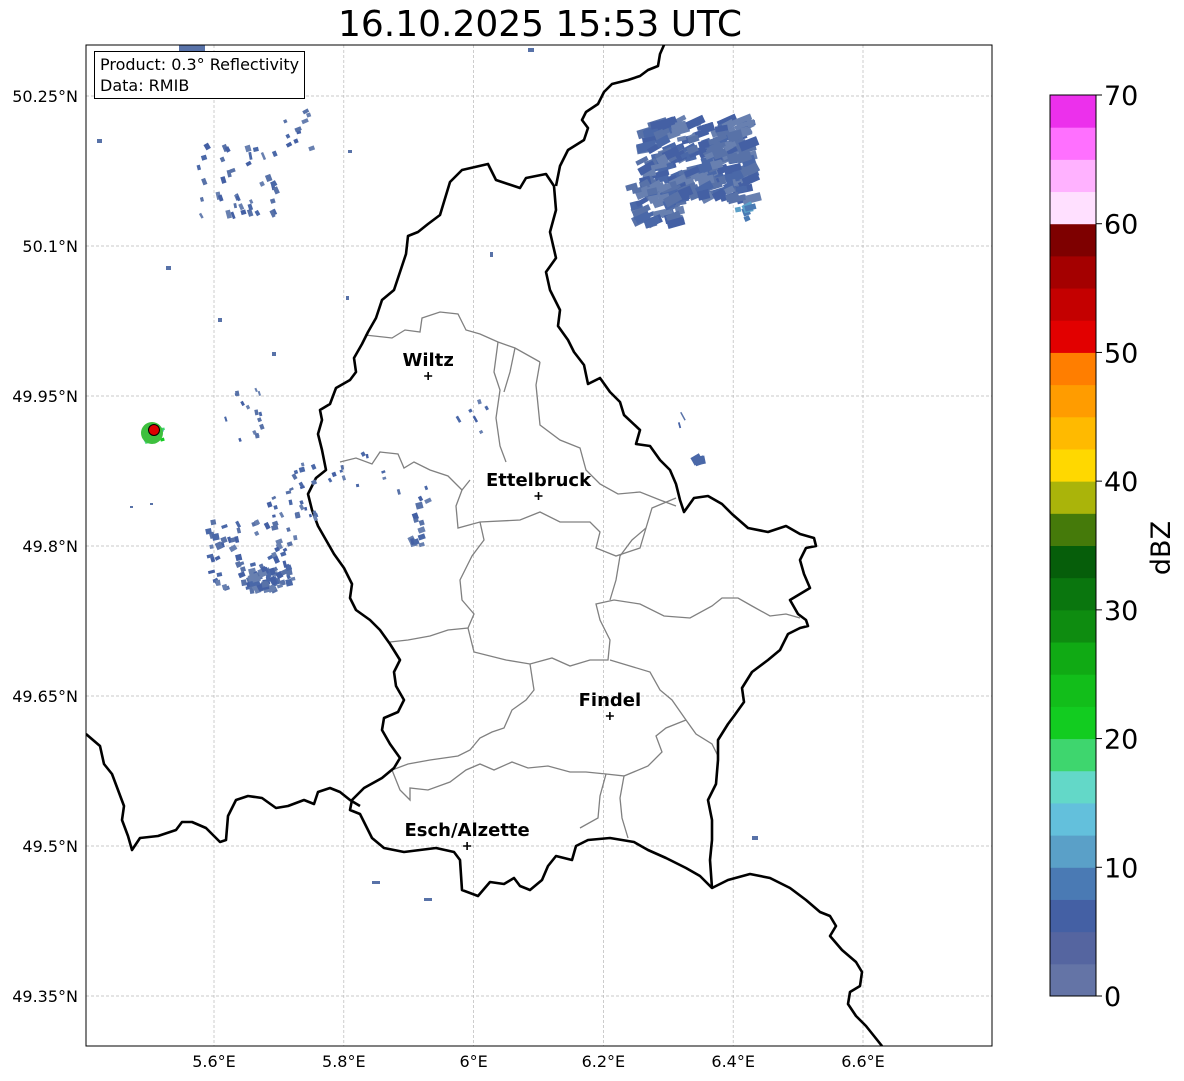  What do you see at coordinates (1121, 740) in the screenshot?
I see `colorbar-tick-label: 20` at bounding box center [1121, 740].